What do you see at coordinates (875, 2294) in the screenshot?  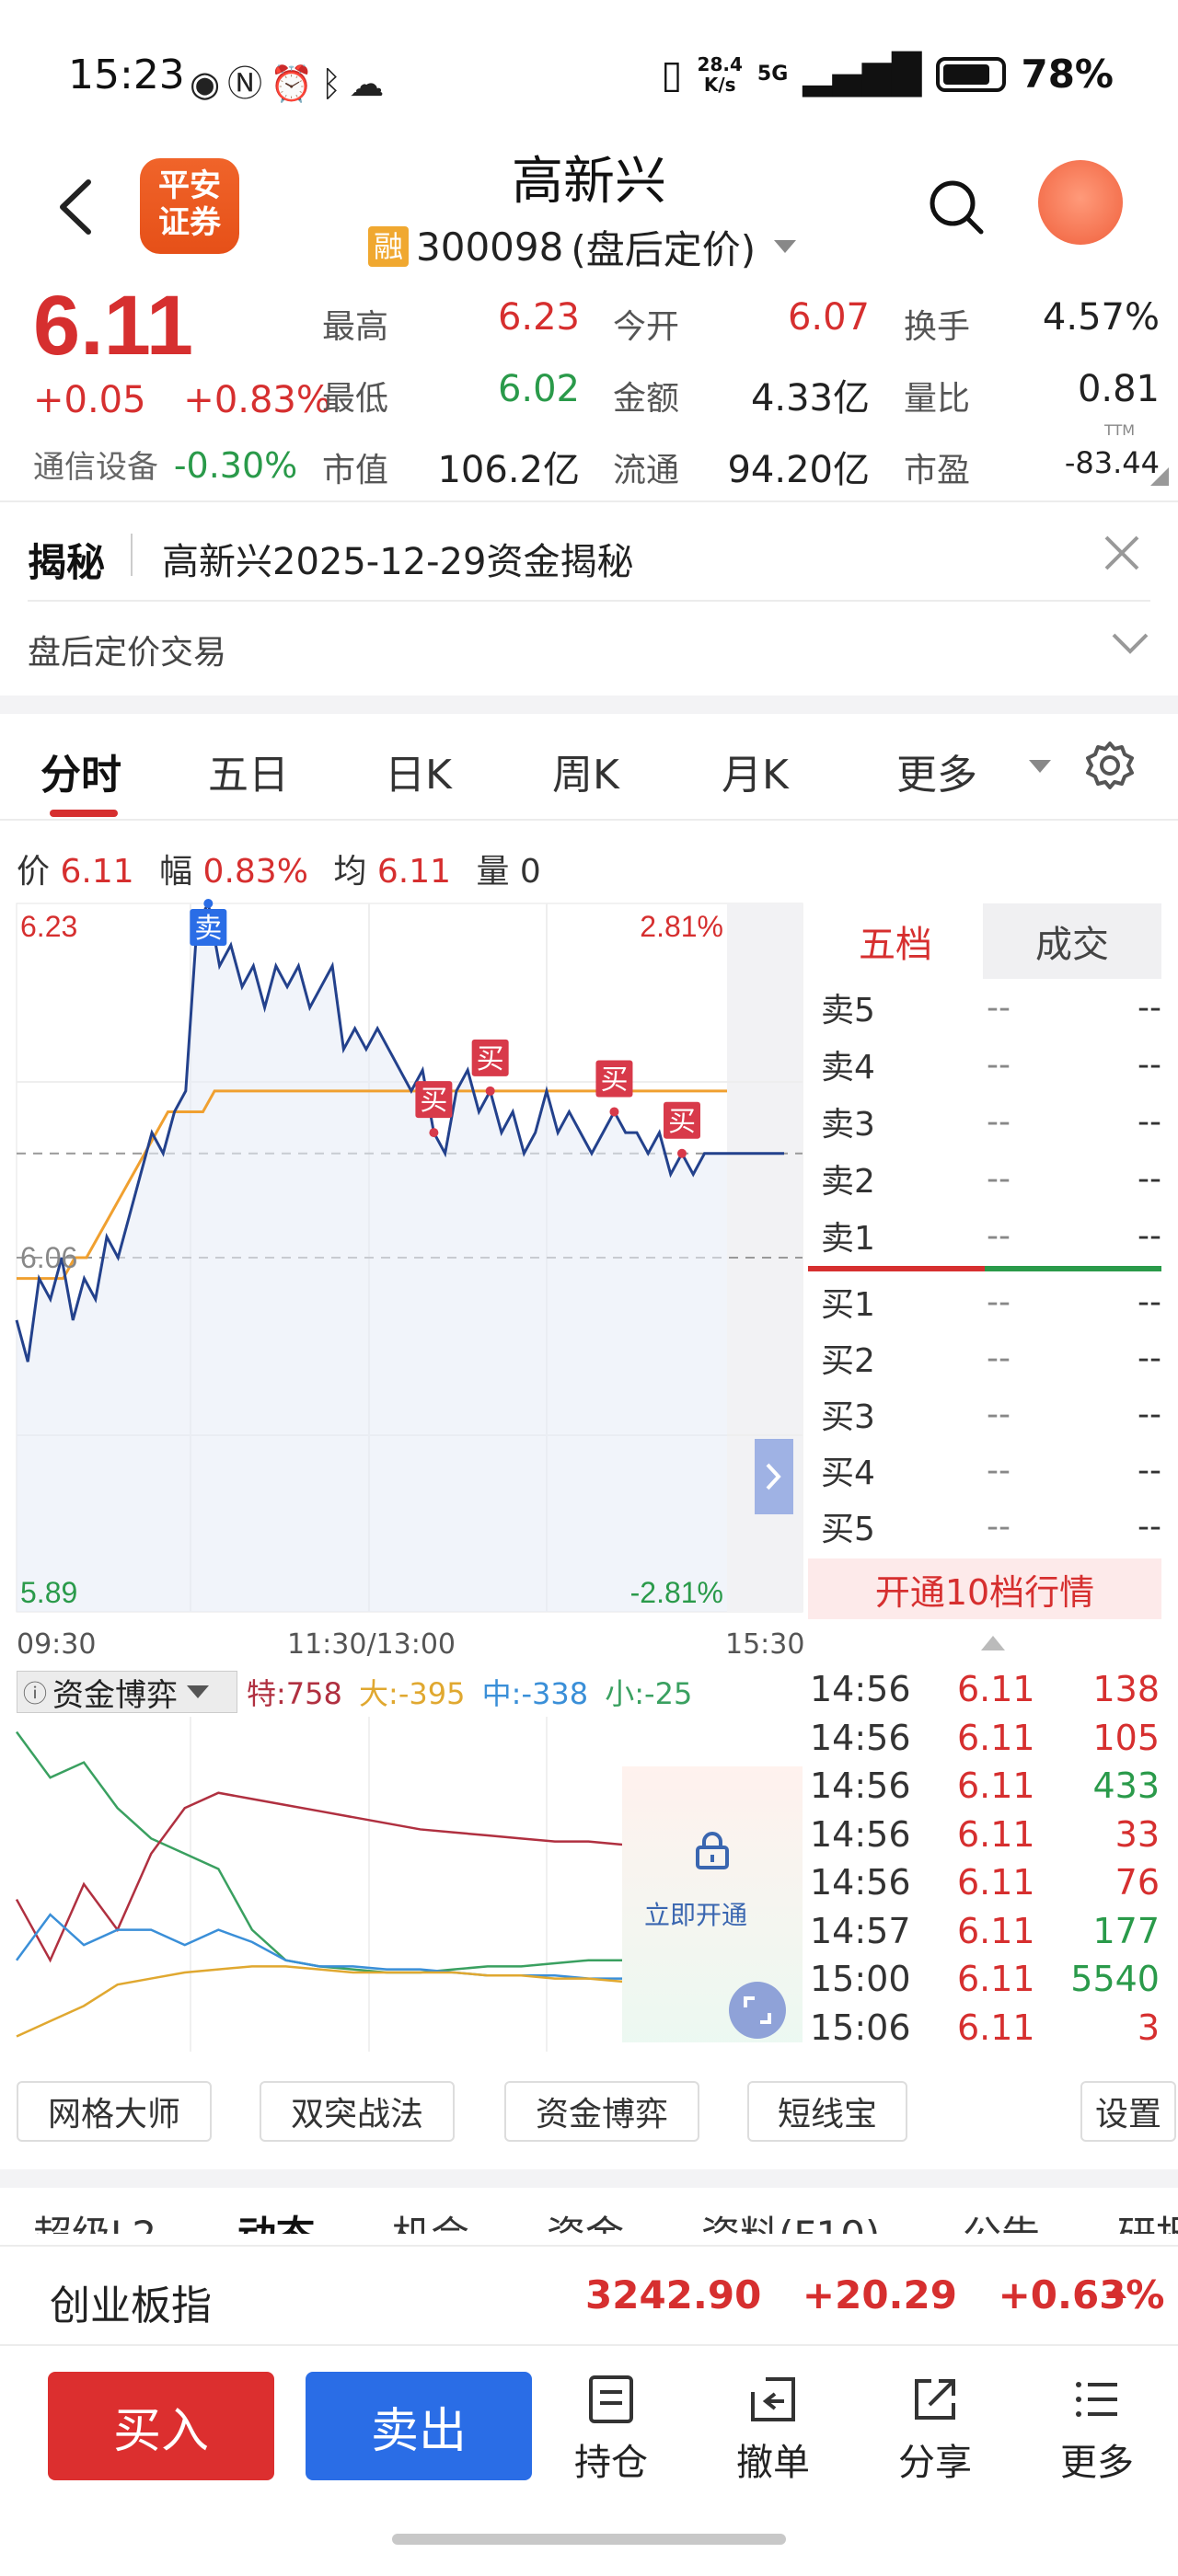 I see `index-values: 3242.90 +20.29 +0.63%` at bounding box center [875, 2294].